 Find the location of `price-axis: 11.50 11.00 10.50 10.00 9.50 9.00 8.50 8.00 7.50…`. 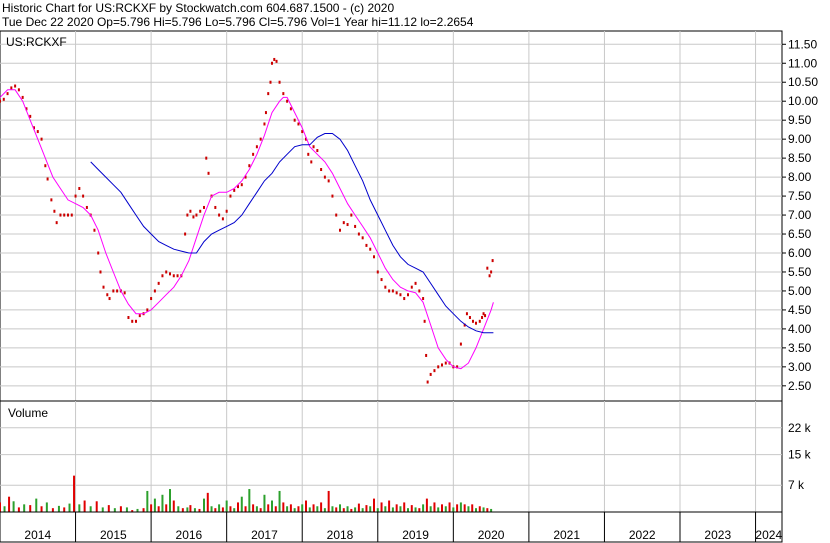

price-axis: 11.50 11.00 10.50 10.00 9.50 9.00 8.50 8.00 7.50… is located at coordinates (800, 215).